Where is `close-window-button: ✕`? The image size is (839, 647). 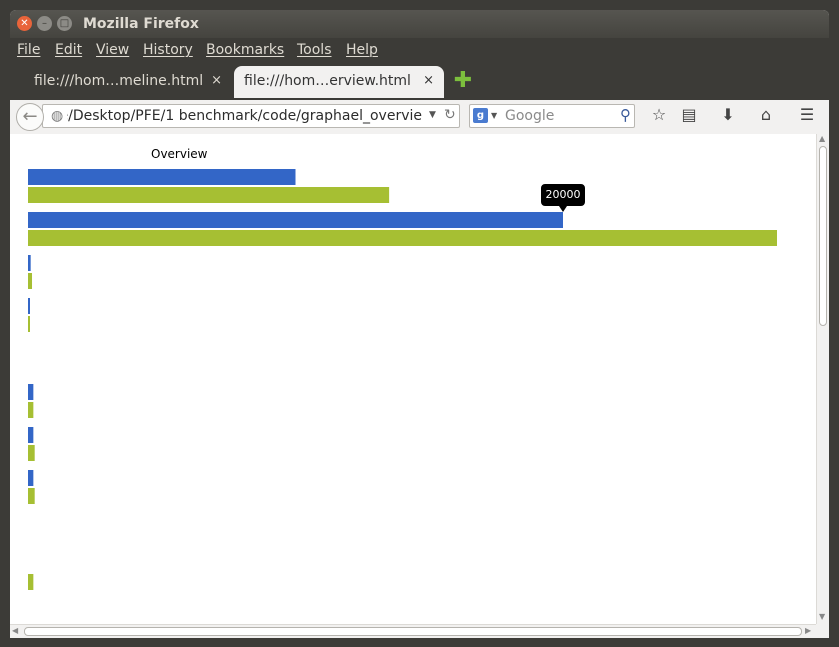 close-window-button: ✕ is located at coordinates (24, 23).